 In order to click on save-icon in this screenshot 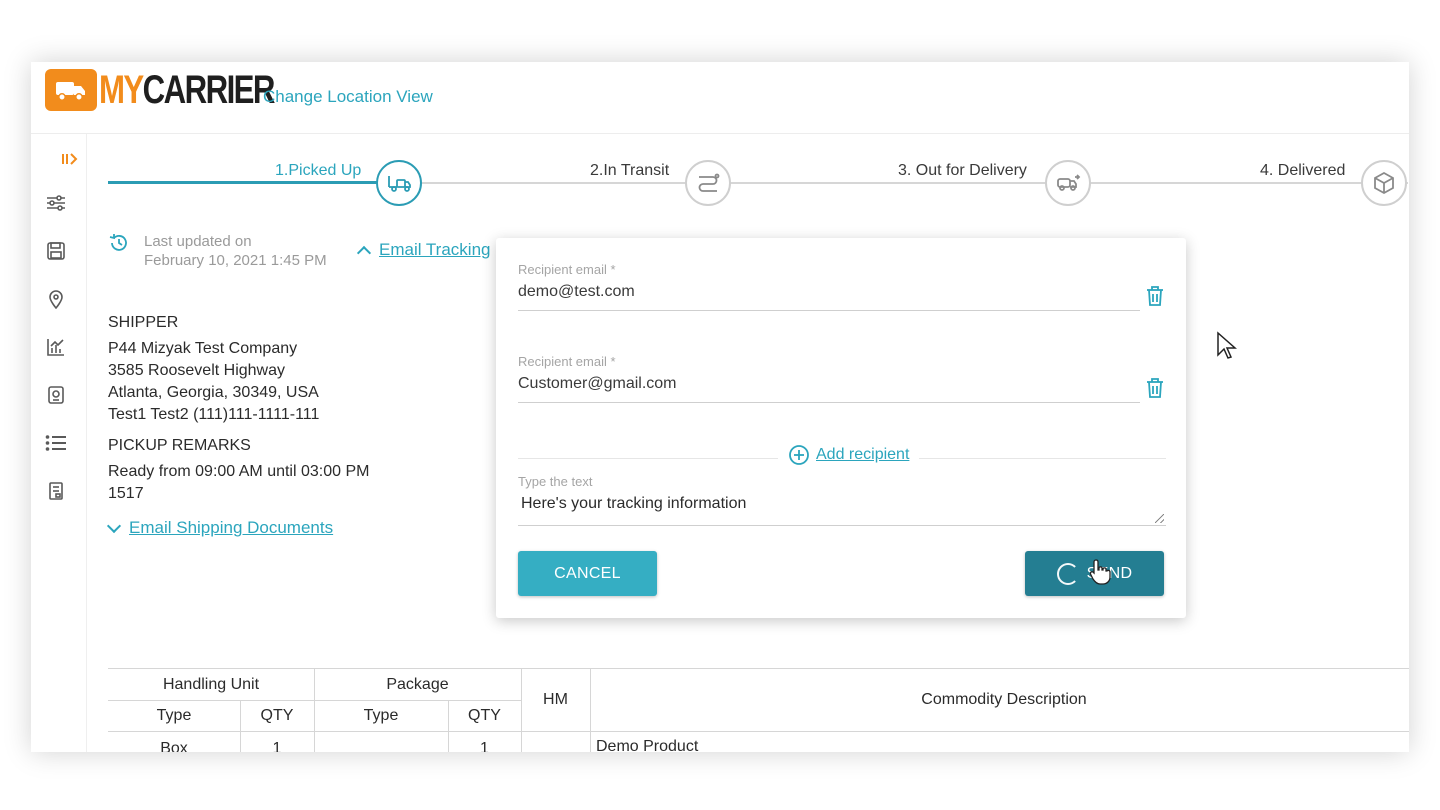, I will do `click(56, 251)`.